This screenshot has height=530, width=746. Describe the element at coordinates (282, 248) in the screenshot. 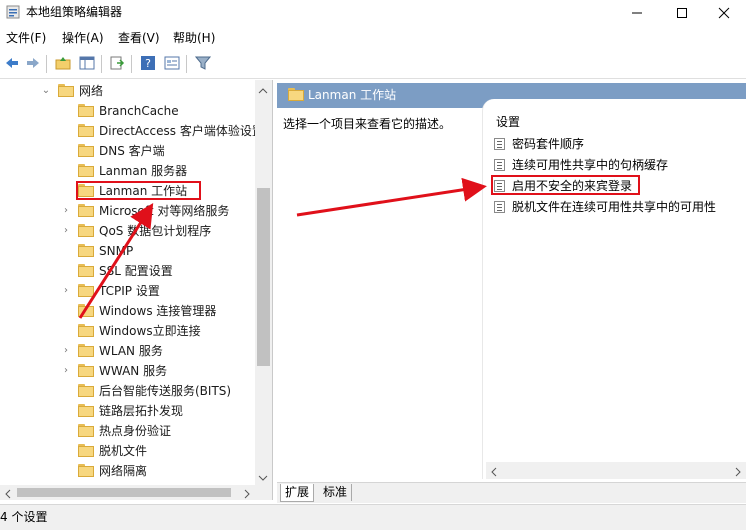

I see `annotation-arrows` at that location.